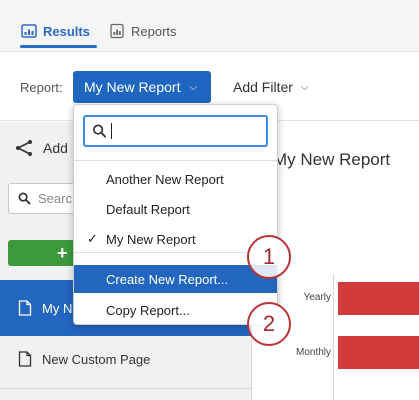 The height and width of the screenshot is (400, 419). Describe the element at coordinates (313, 352) in the screenshot. I see `chart-label-monthly: Monthly` at that location.